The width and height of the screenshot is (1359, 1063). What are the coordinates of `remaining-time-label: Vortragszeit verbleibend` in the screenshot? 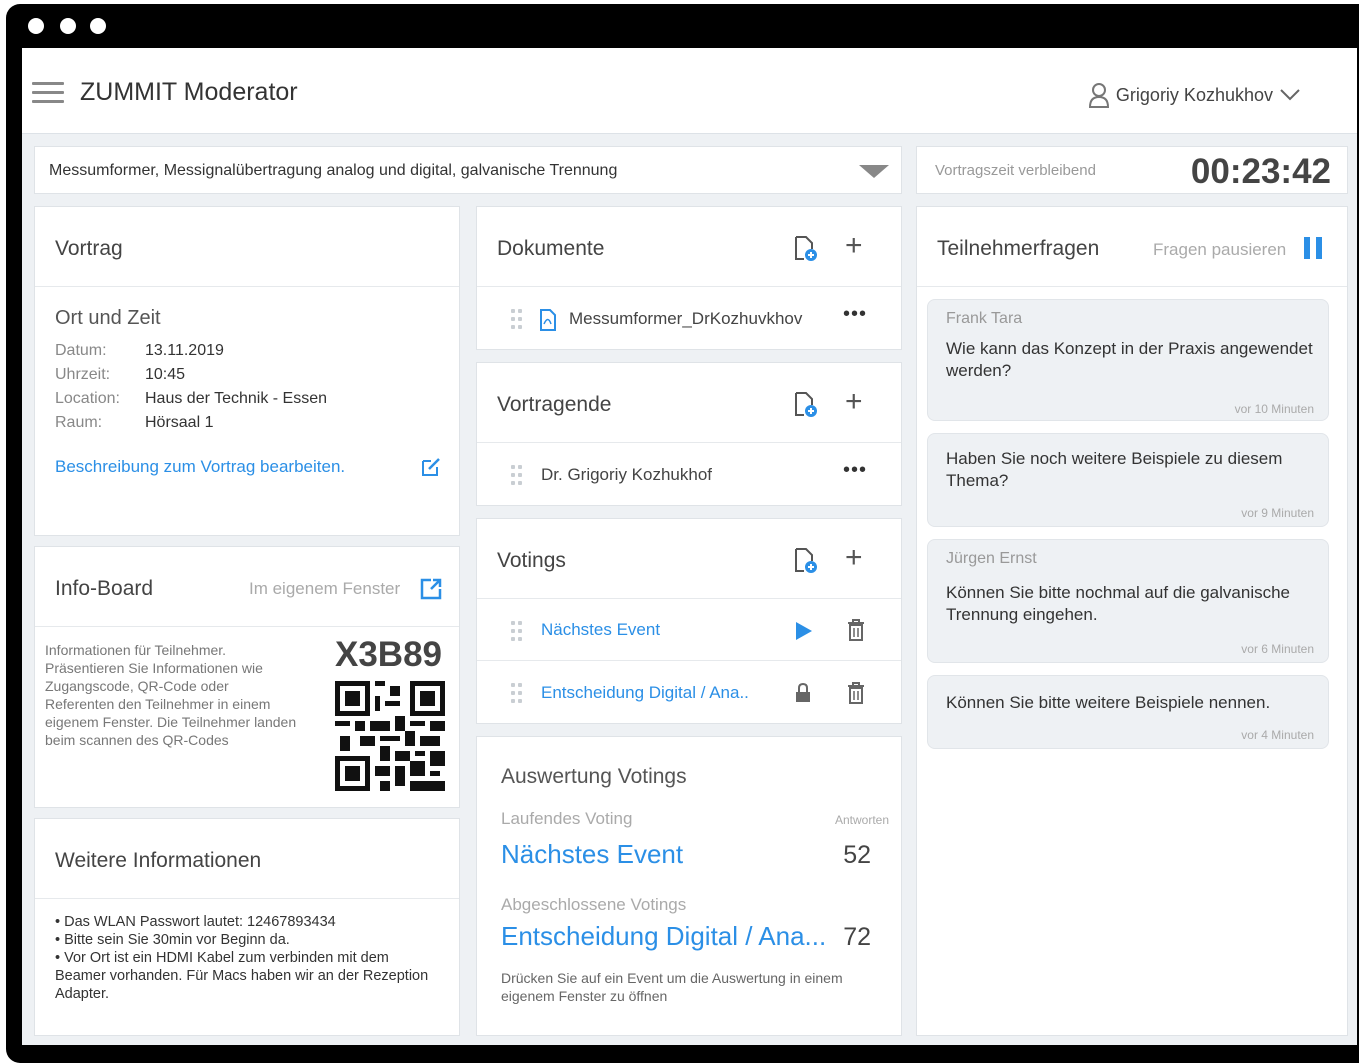 It's located at (1015, 170).